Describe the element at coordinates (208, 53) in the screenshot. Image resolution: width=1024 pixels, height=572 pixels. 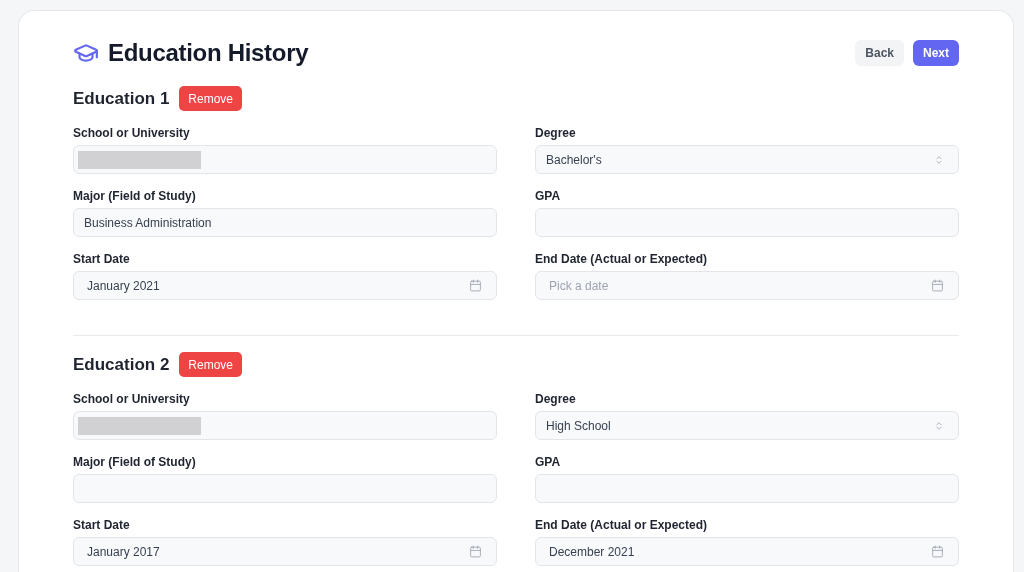
I see `page-title: Education History` at that location.